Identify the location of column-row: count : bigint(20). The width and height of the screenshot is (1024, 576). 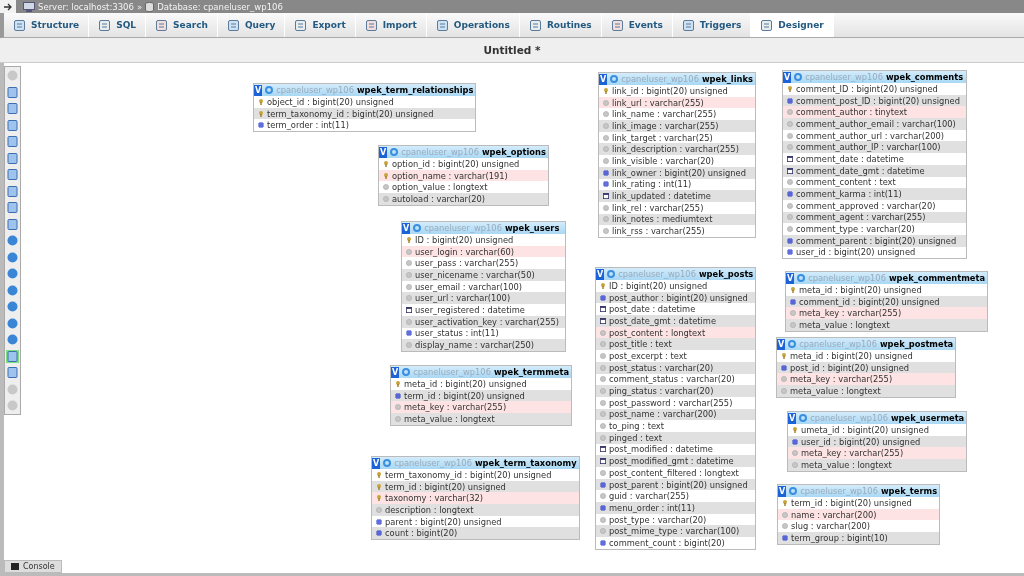
(475, 533).